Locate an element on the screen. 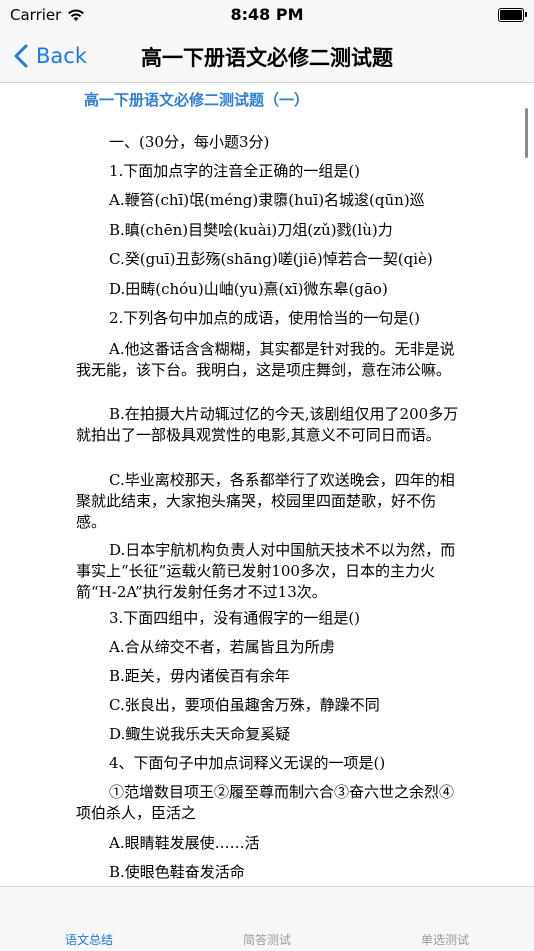  tab-short-answer: 简答测试 is located at coordinates (267, 939).